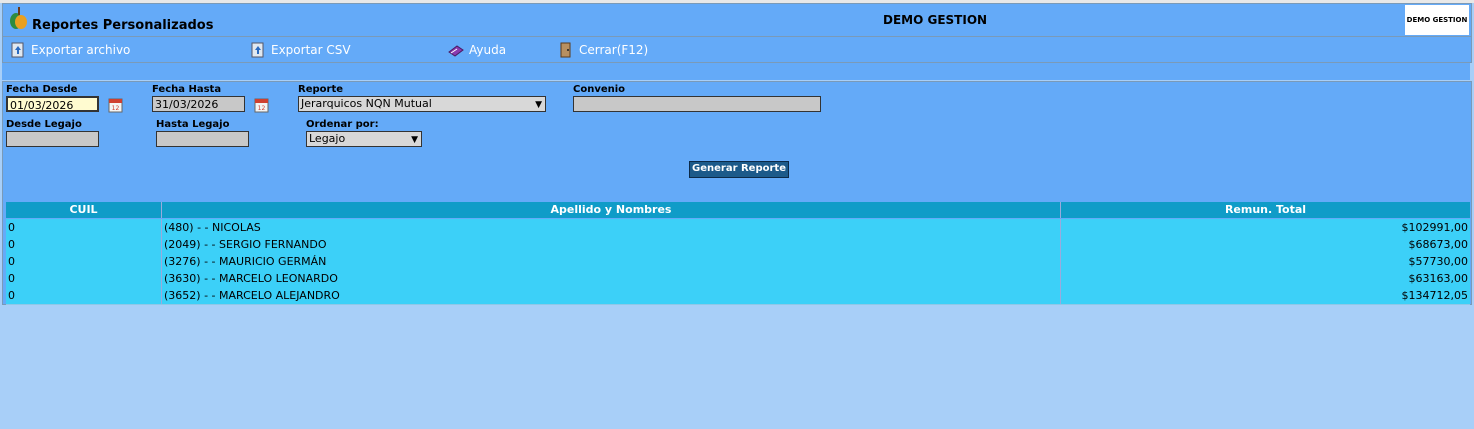 Image resolution: width=1474 pixels, height=429 pixels. What do you see at coordinates (52, 104) in the screenshot?
I see `fecha-desde-input: 01/03/2026` at bounding box center [52, 104].